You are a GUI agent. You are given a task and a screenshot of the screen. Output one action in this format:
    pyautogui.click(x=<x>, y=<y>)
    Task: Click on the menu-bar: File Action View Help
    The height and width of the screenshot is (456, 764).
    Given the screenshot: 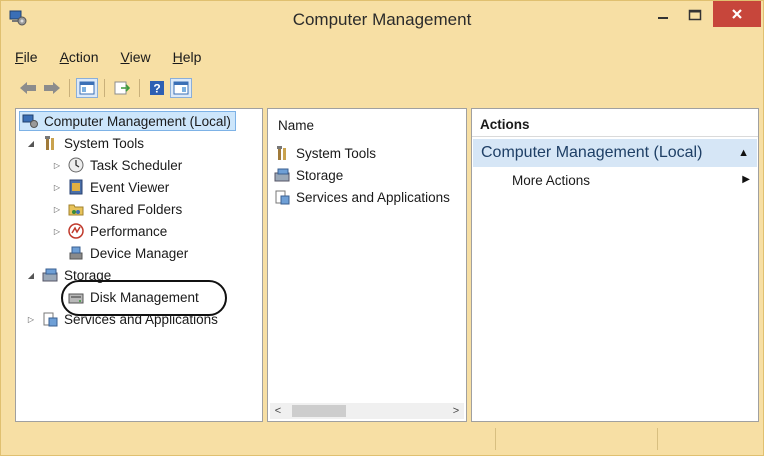 What is the action you would take?
    pyautogui.click(x=108, y=57)
    